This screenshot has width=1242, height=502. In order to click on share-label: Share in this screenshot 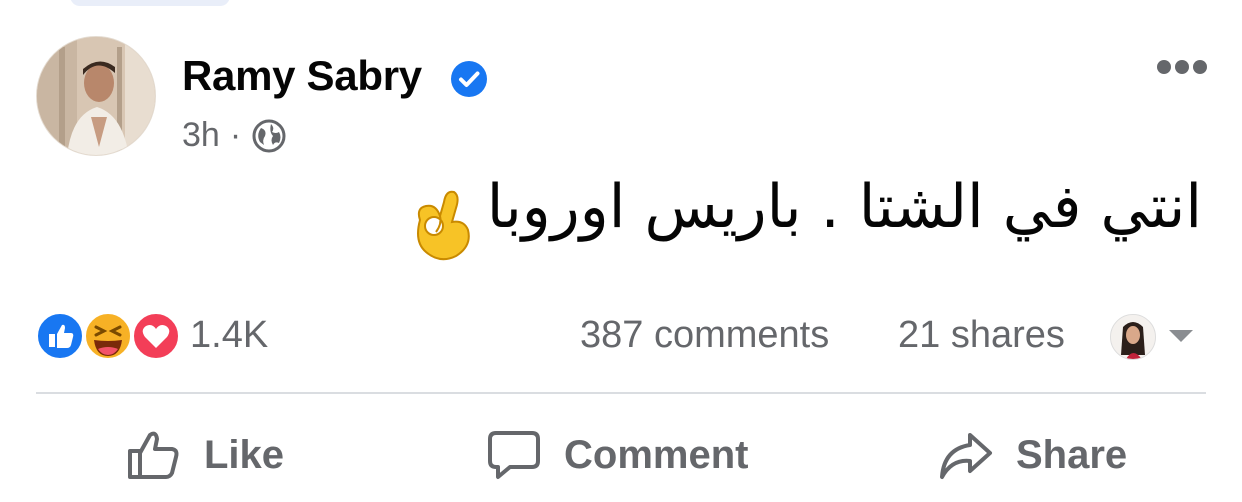, I will do `click(1072, 454)`.